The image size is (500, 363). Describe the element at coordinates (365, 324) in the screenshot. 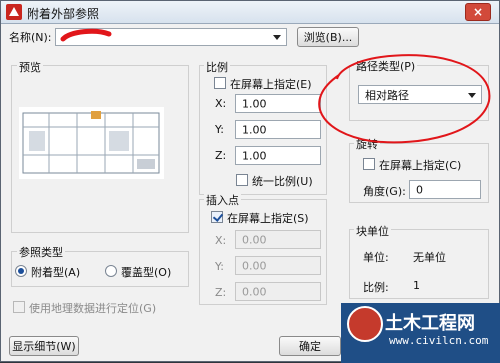

I see `civilcn-logo-icon` at that location.